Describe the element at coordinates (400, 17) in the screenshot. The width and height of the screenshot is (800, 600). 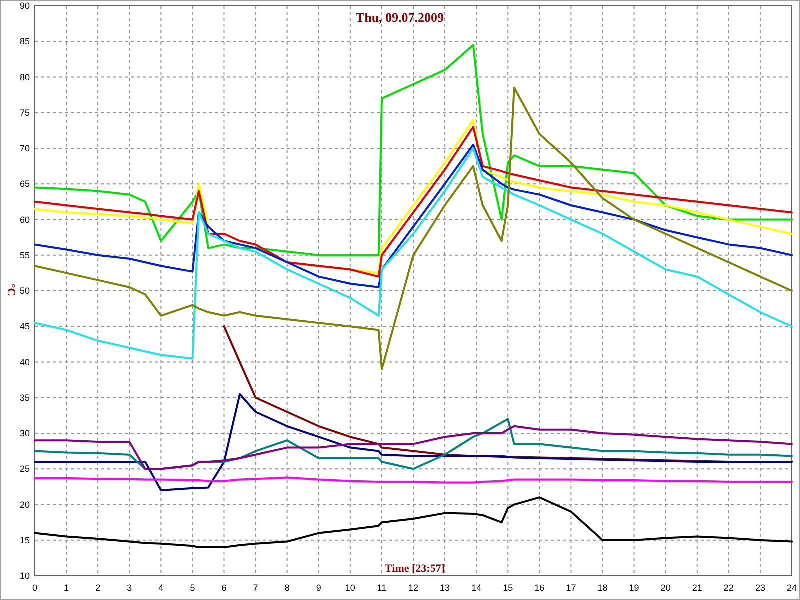
I see `chart-title: Thu, 09.07.2009` at that location.